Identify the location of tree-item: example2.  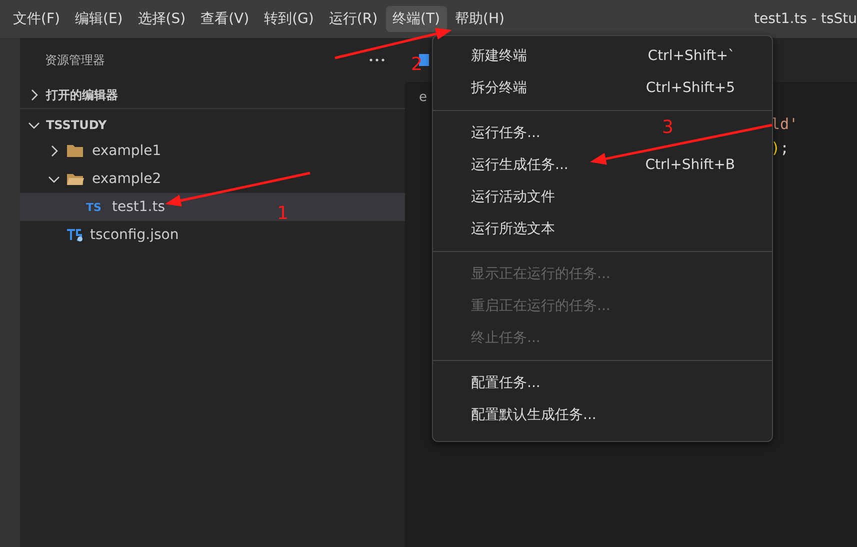
(212, 179).